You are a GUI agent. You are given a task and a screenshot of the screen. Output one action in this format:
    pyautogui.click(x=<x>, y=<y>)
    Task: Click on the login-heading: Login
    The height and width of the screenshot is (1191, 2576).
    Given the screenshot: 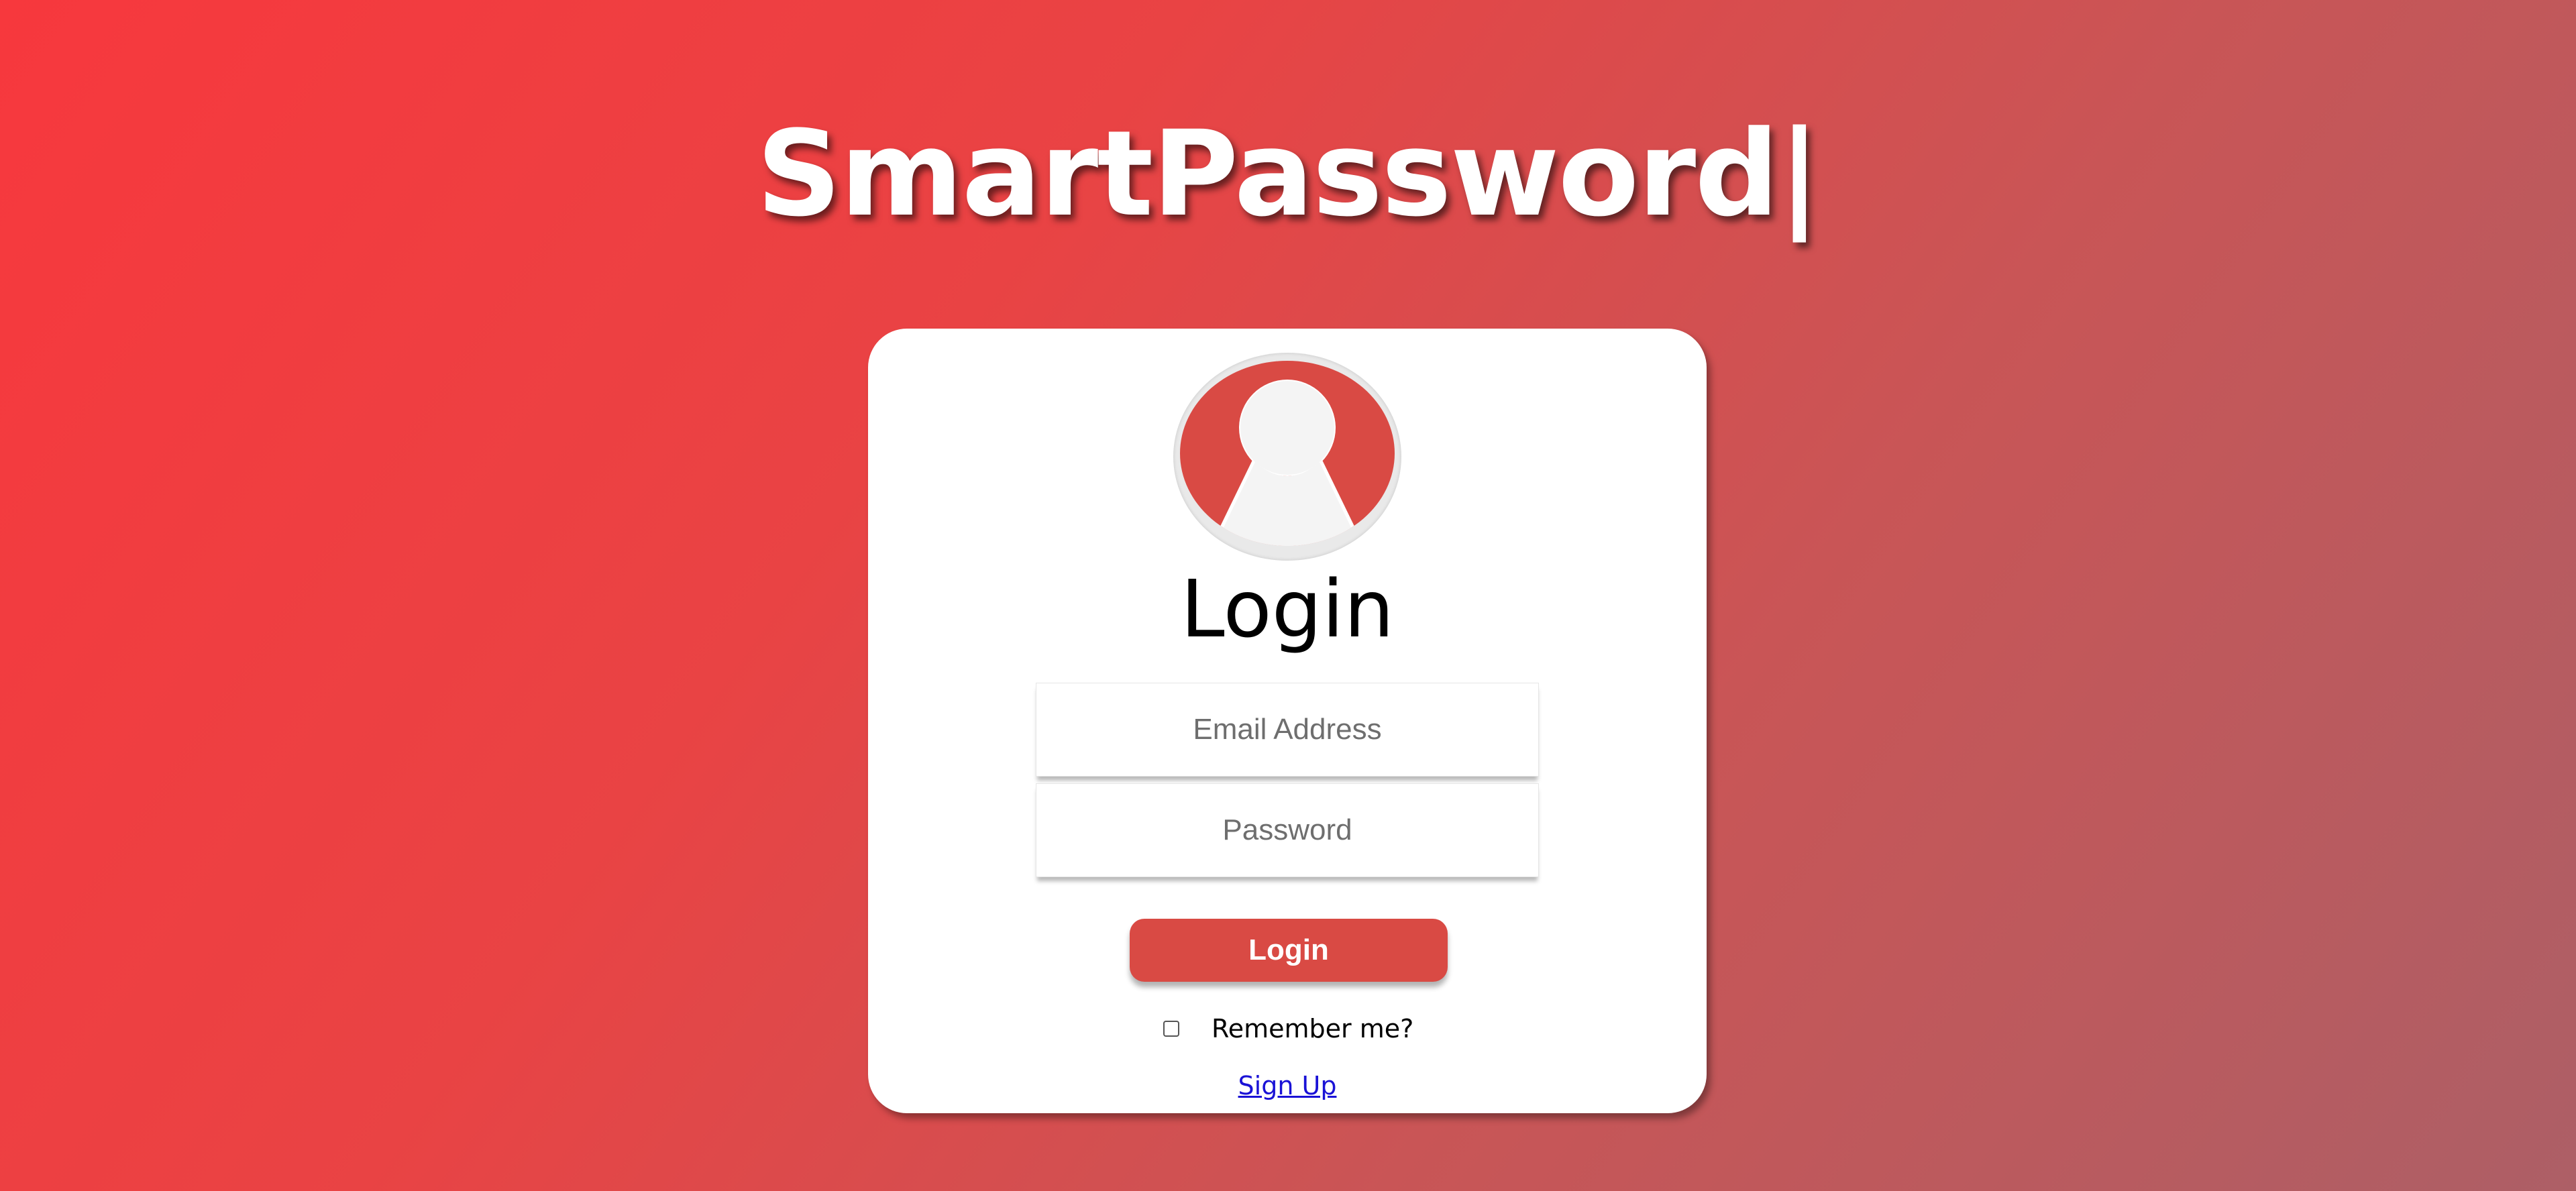 What is the action you would take?
    pyautogui.click(x=1287, y=609)
    